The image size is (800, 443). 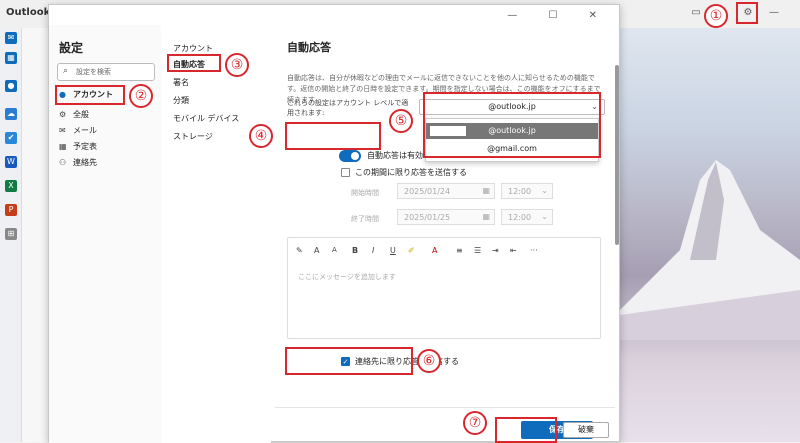 I want to click on end-date-field: 2025/01/25 ▦, so click(x=446, y=217).